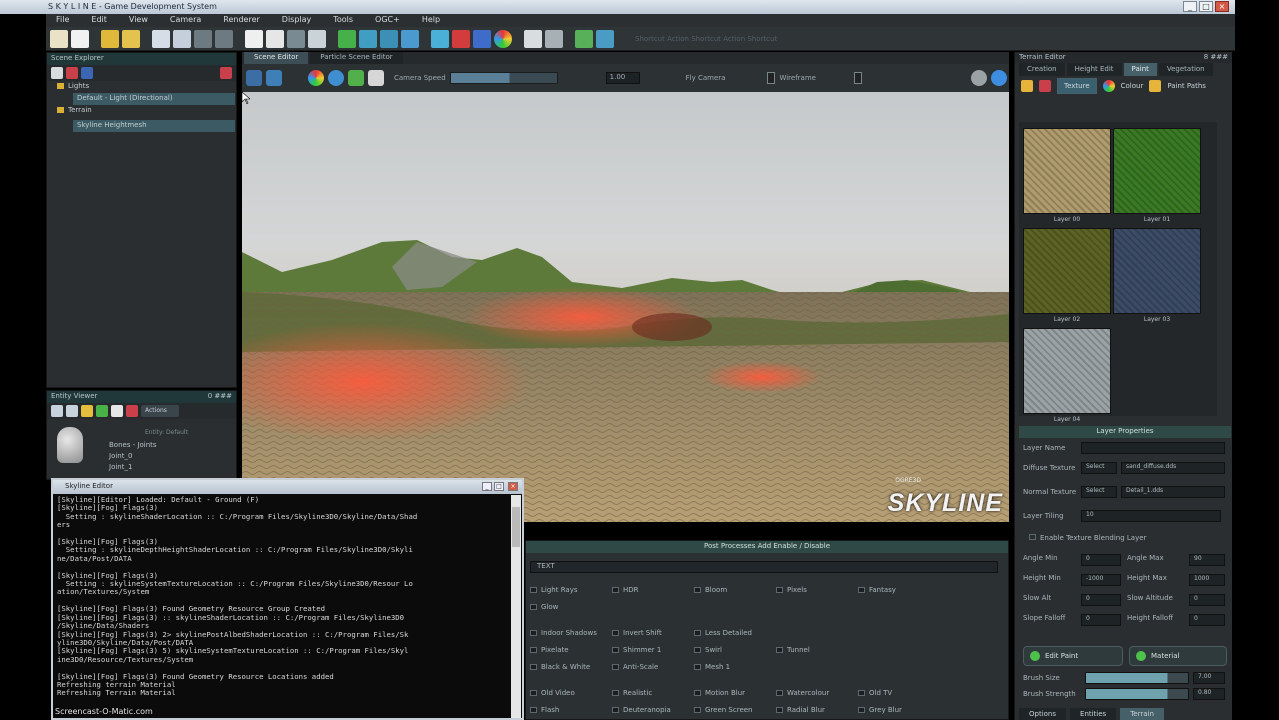 Image resolution: width=1279 pixels, height=720 pixels. What do you see at coordinates (154, 126) in the screenshot?
I see `tree-item-heightmesh: Skyline Heightmesh` at bounding box center [154, 126].